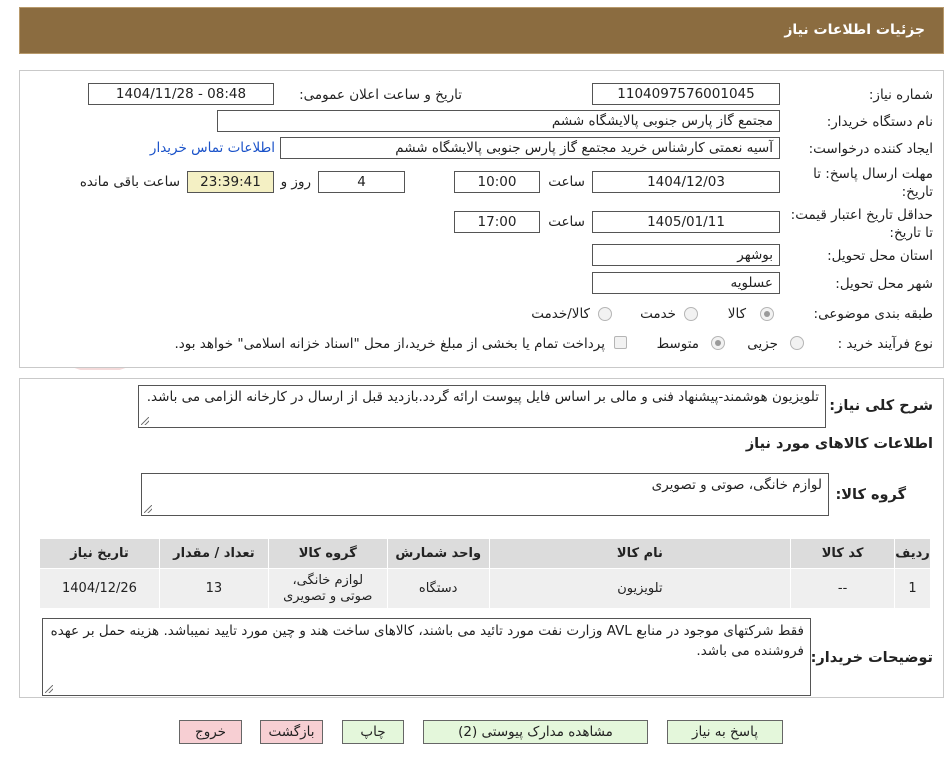 The image size is (951, 764). I want to click on category-goods-radio, so click(767, 314).